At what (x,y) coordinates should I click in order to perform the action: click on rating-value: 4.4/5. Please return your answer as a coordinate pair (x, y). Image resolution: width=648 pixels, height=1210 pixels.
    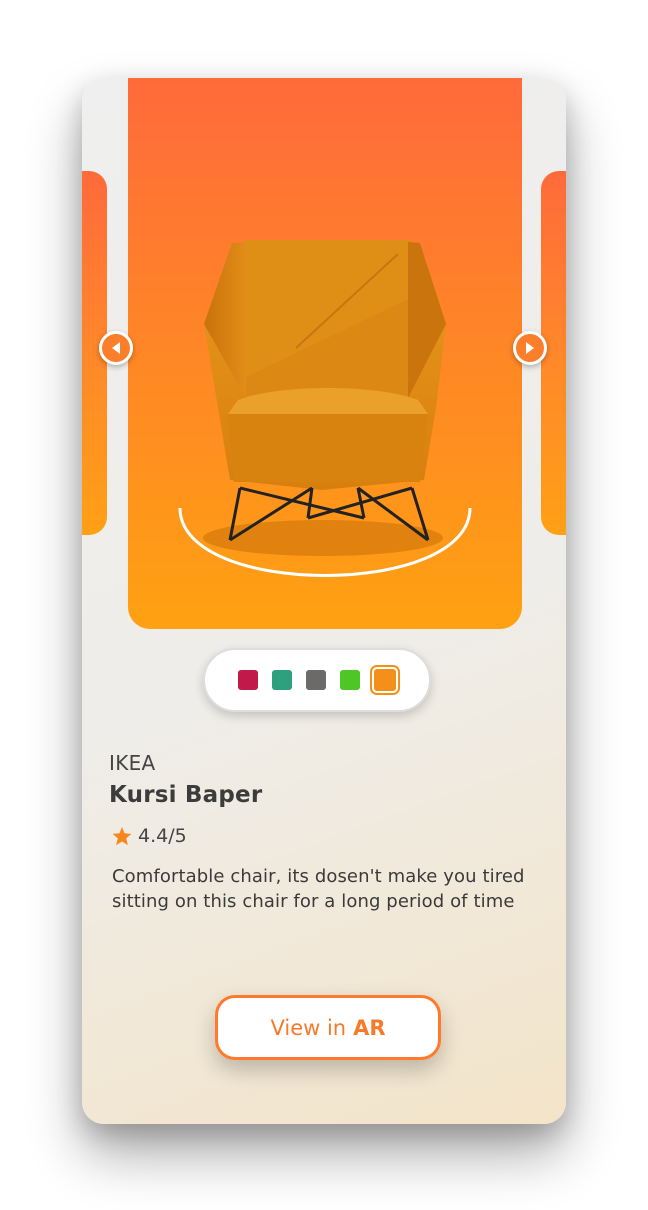
    Looking at the image, I should click on (162, 836).